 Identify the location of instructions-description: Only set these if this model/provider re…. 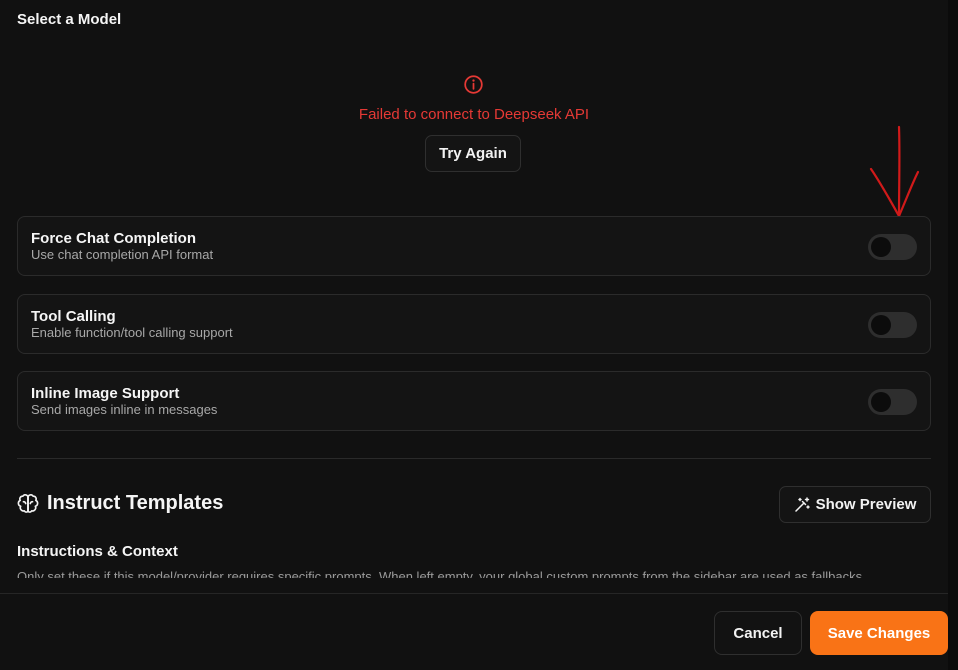
(441, 573).